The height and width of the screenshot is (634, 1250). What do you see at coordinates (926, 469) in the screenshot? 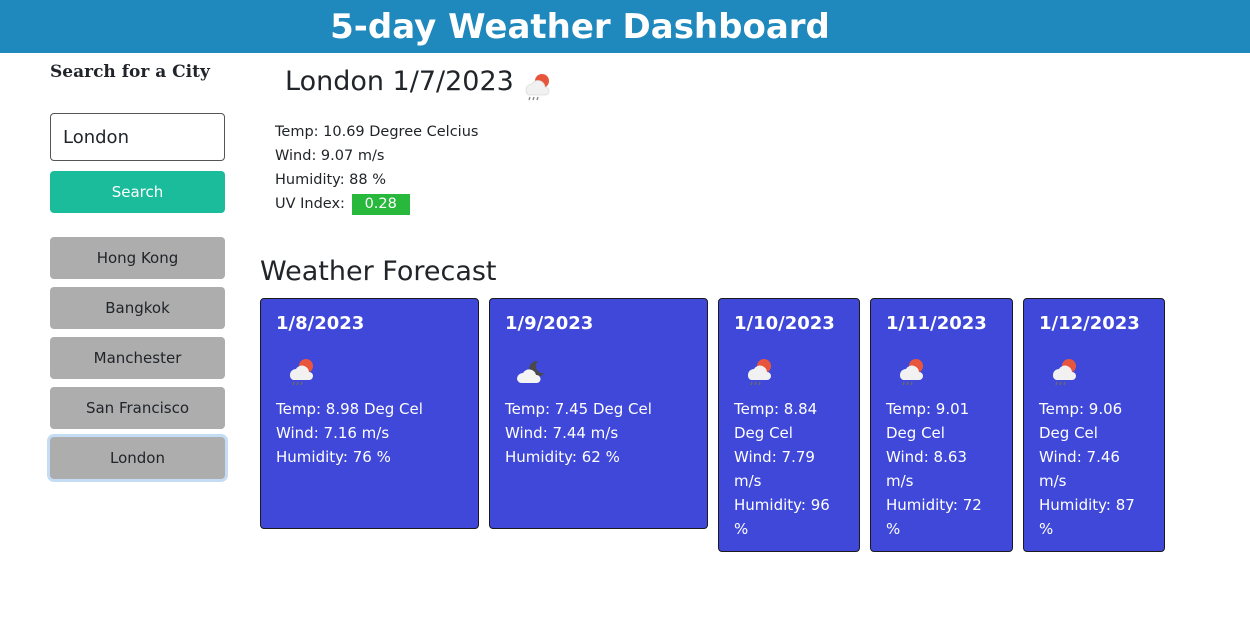
I see `forecast-wind: Wind: 8.63 m/s` at bounding box center [926, 469].